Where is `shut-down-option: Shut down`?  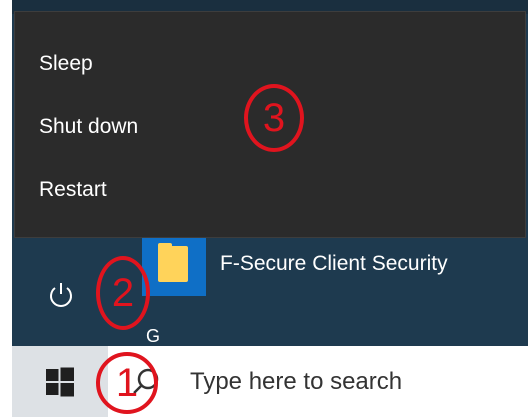 shut-down-option: Shut down is located at coordinates (270, 127).